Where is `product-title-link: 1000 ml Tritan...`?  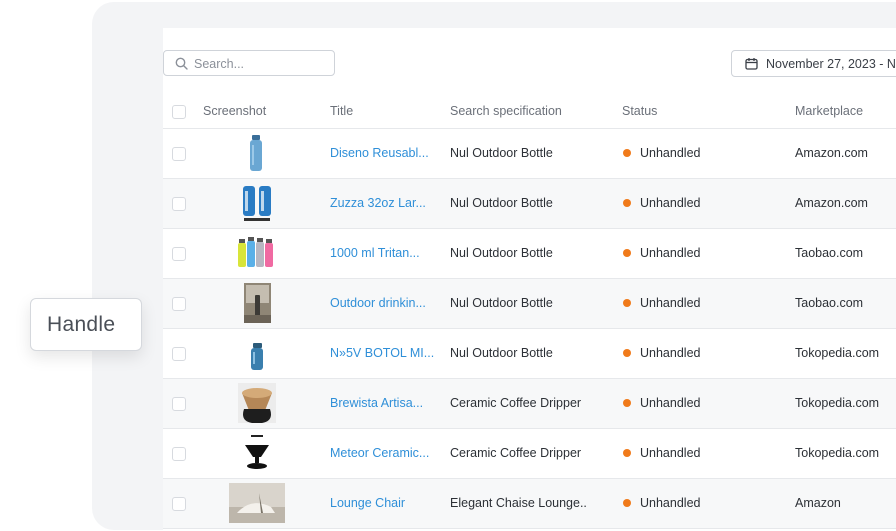 product-title-link: 1000 ml Tritan... is located at coordinates (375, 253).